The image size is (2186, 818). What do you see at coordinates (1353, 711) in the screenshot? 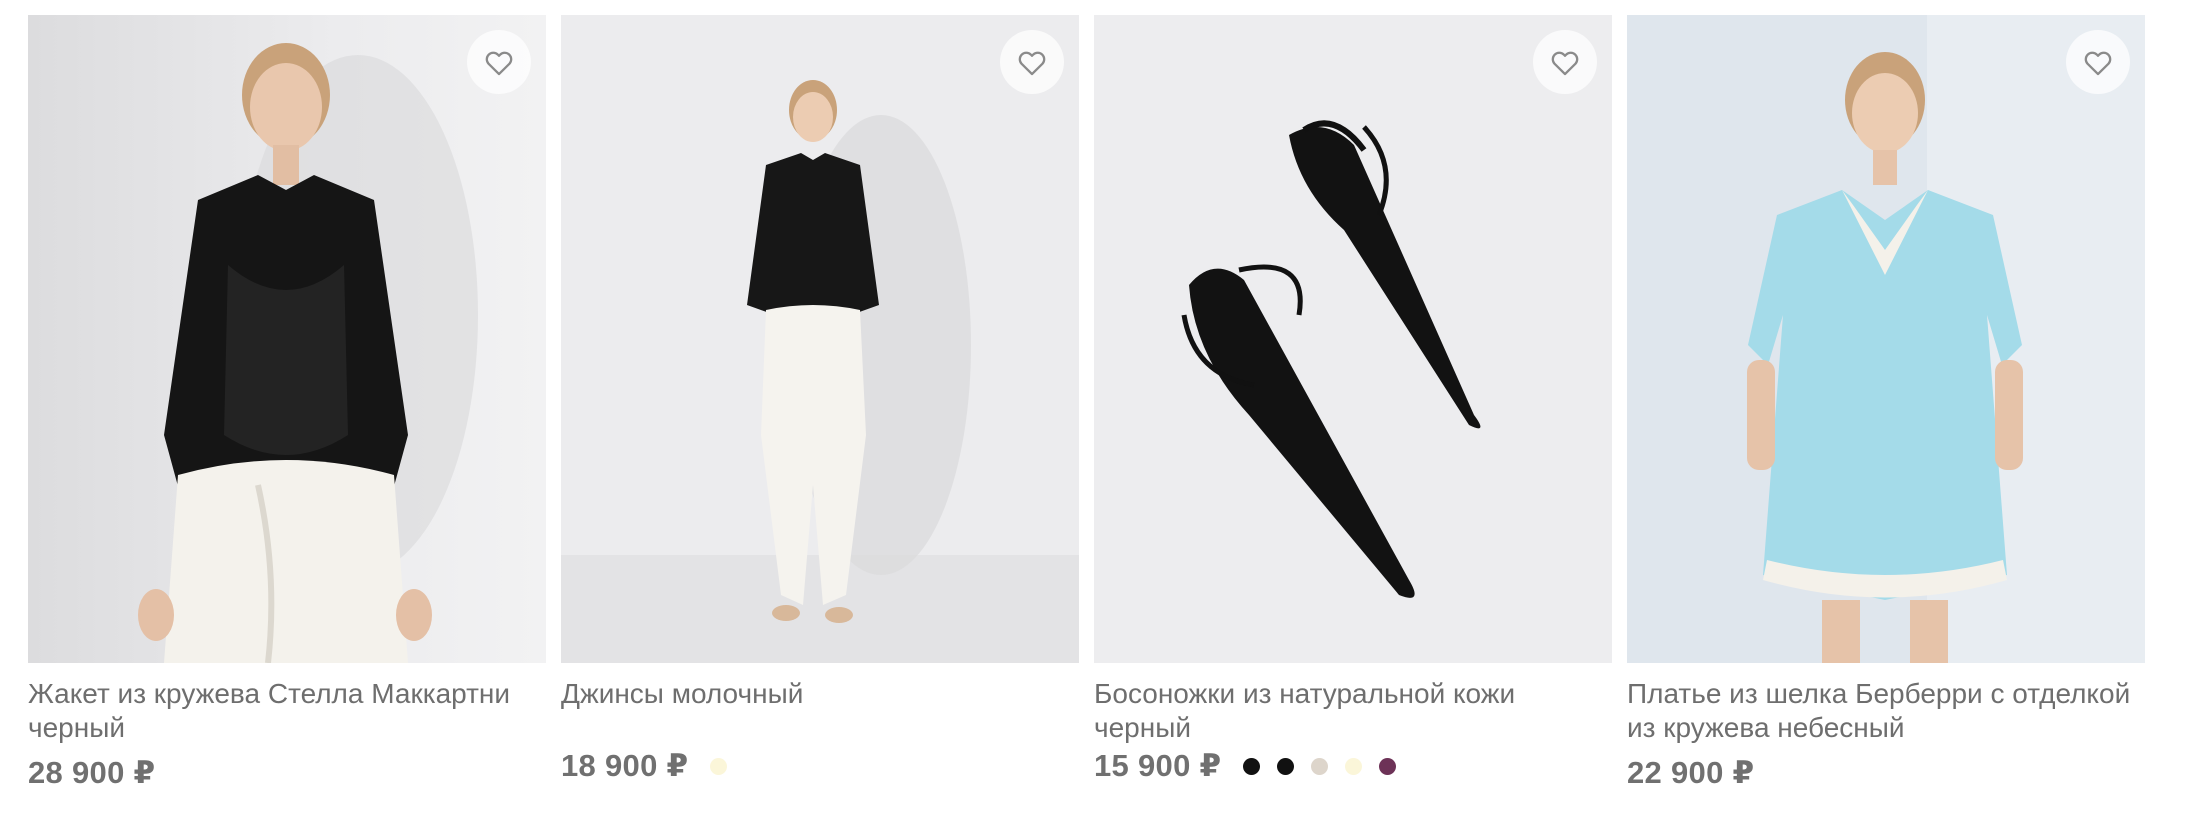
I see `product-title: Босоножки из натуральной кожи черный` at bounding box center [1353, 711].